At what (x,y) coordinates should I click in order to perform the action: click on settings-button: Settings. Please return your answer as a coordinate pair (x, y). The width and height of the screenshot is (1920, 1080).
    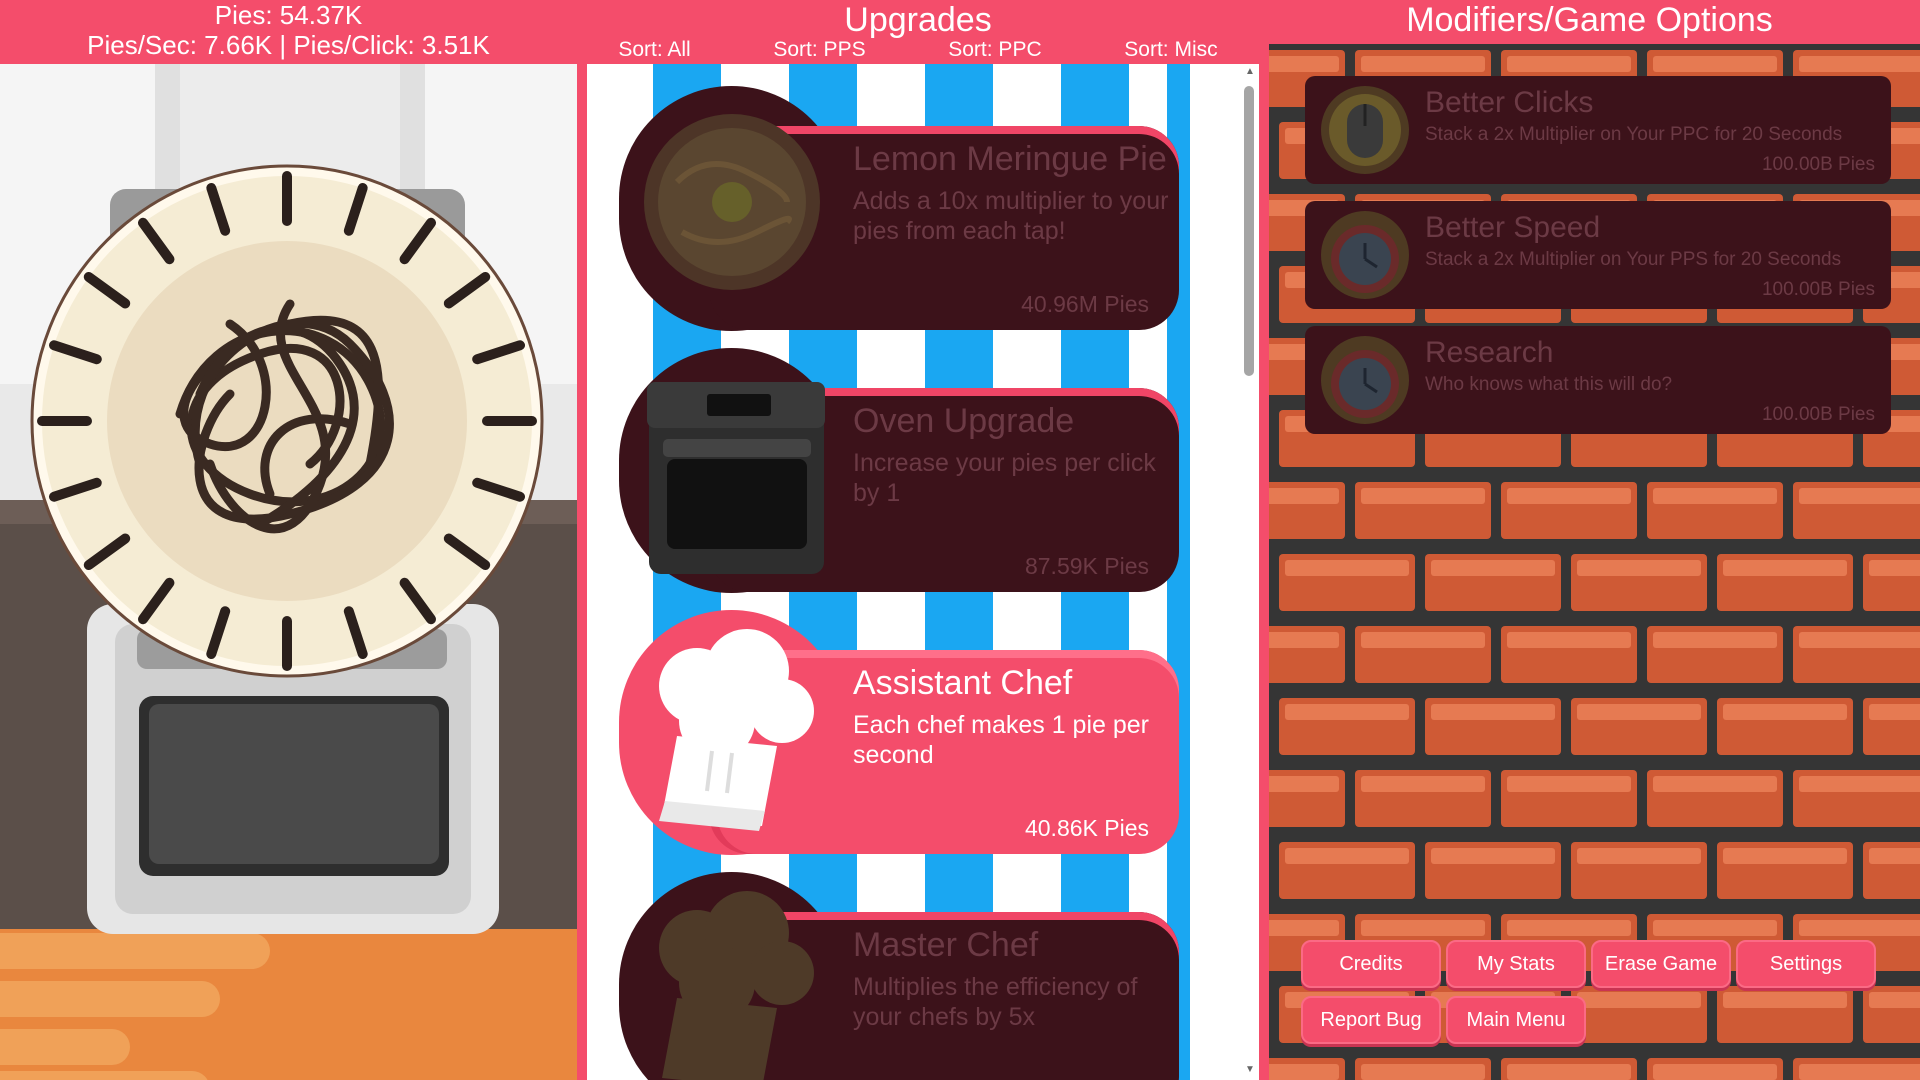
    Looking at the image, I should click on (1806, 964).